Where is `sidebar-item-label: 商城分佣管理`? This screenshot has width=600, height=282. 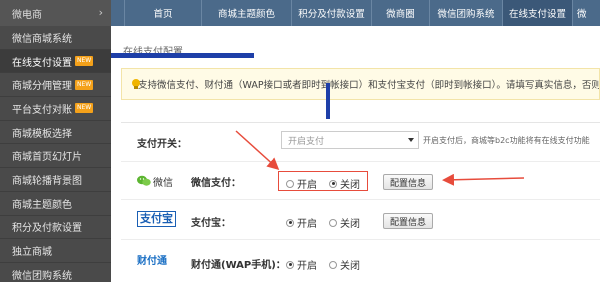
sidebar-item-label: 商城分佣管理 is located at coordinates (42, 87).